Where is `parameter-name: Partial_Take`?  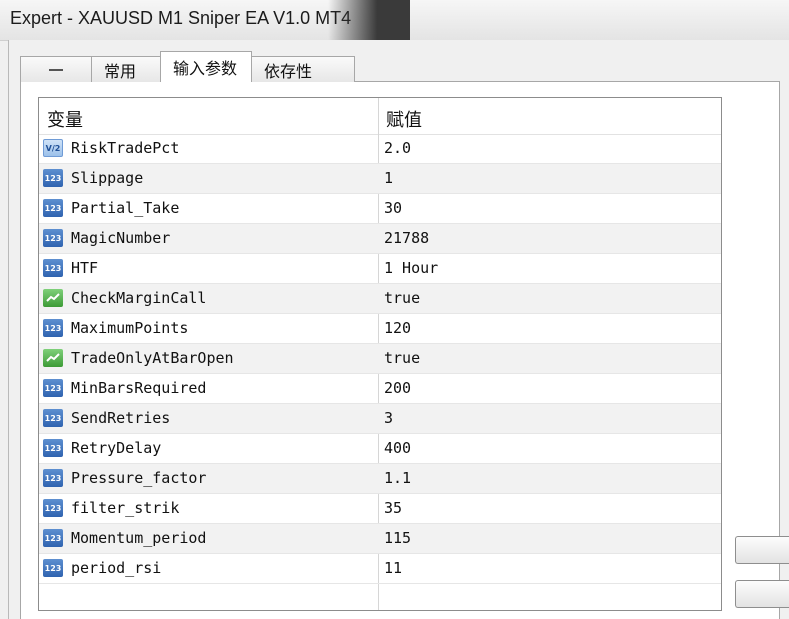
parameter-name: Partial_Take is located at coordinates (125, 208).